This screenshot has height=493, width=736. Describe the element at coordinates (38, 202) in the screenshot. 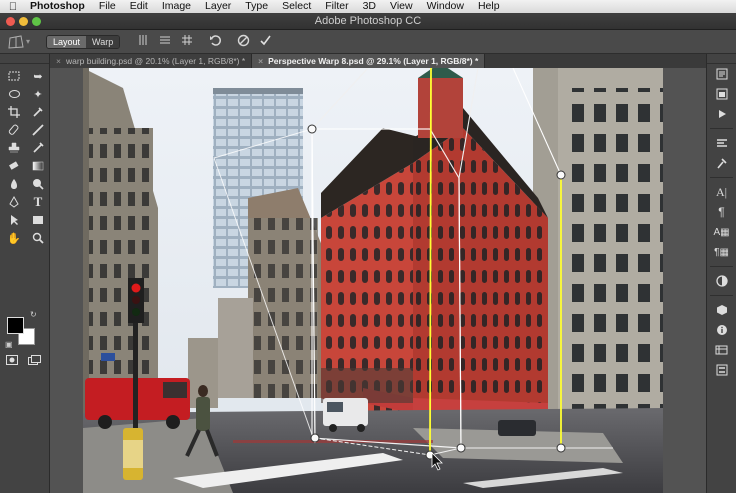

I see `type-tool-icon: T` at that location.